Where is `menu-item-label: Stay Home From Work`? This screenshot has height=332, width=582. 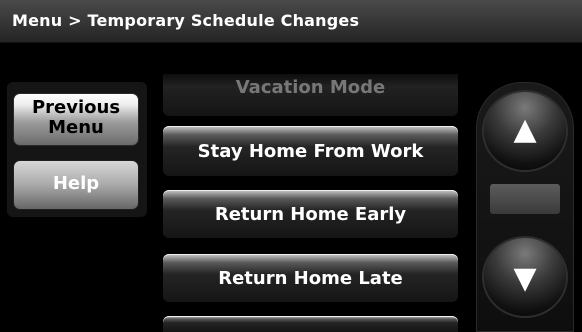 menu-item-label: Stay Home From Work is located at coordinates (310, 151).